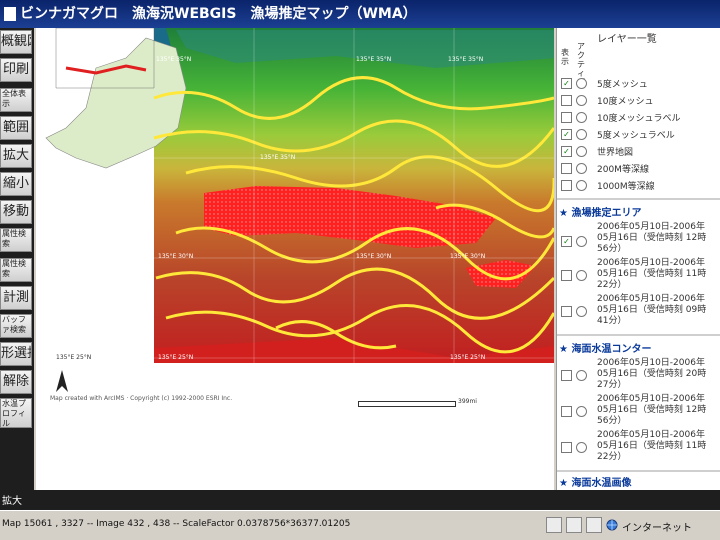 The image size is (720, 540). What do you see at coordinates (16, 184) in the screenshot?
I see `zoom-out-button: 縮小` at bounding box center [16, 184].